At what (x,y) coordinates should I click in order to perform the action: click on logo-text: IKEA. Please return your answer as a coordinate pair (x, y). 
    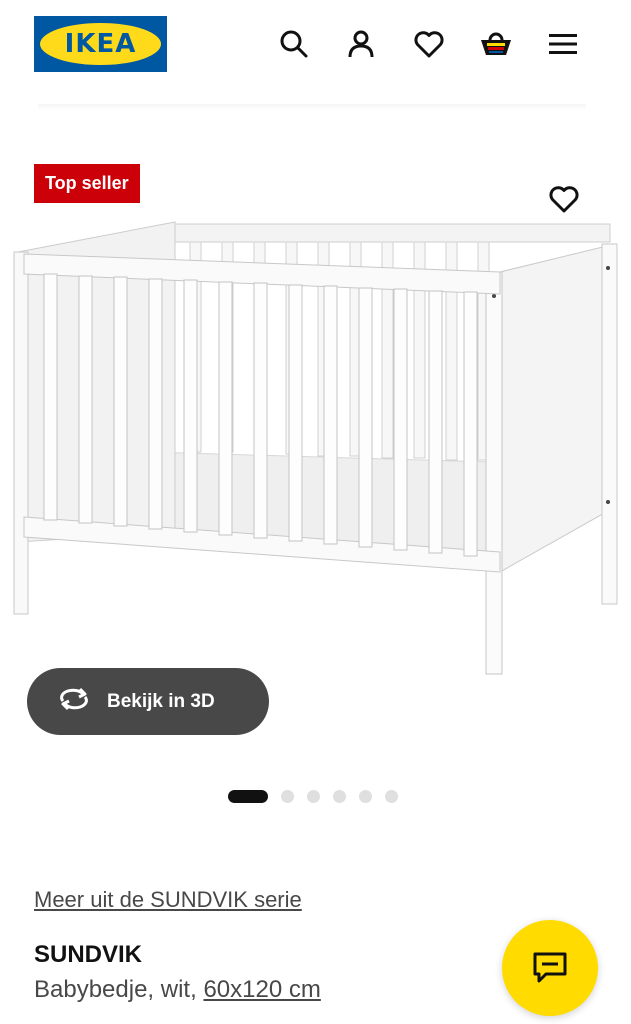
    Looking at the image, I should click on (100, 44).